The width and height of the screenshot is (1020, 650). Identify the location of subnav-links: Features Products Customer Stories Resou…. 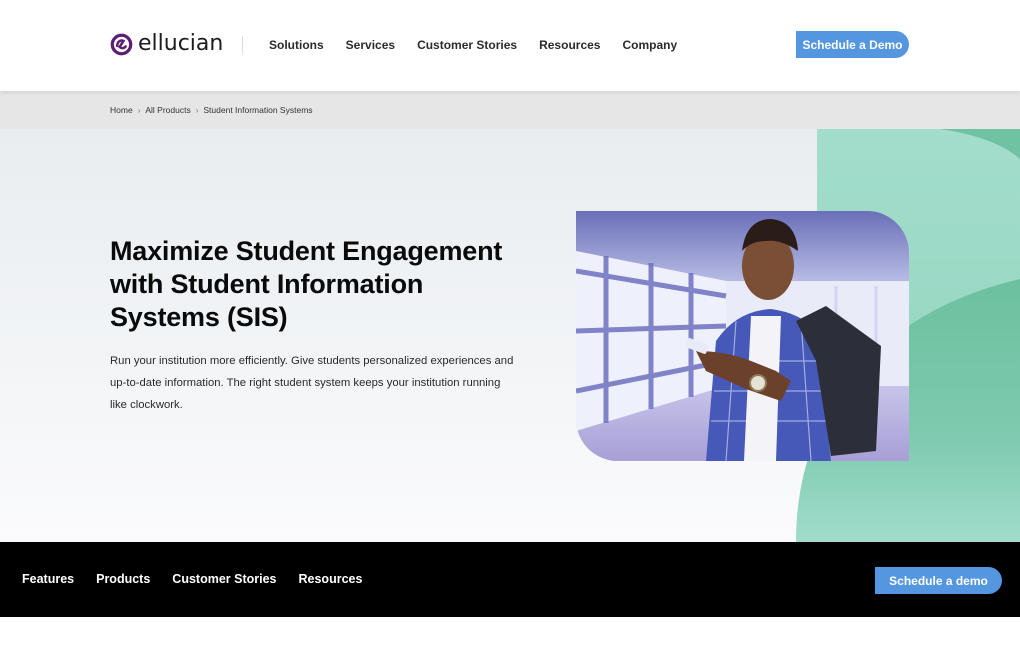
(203, 579).